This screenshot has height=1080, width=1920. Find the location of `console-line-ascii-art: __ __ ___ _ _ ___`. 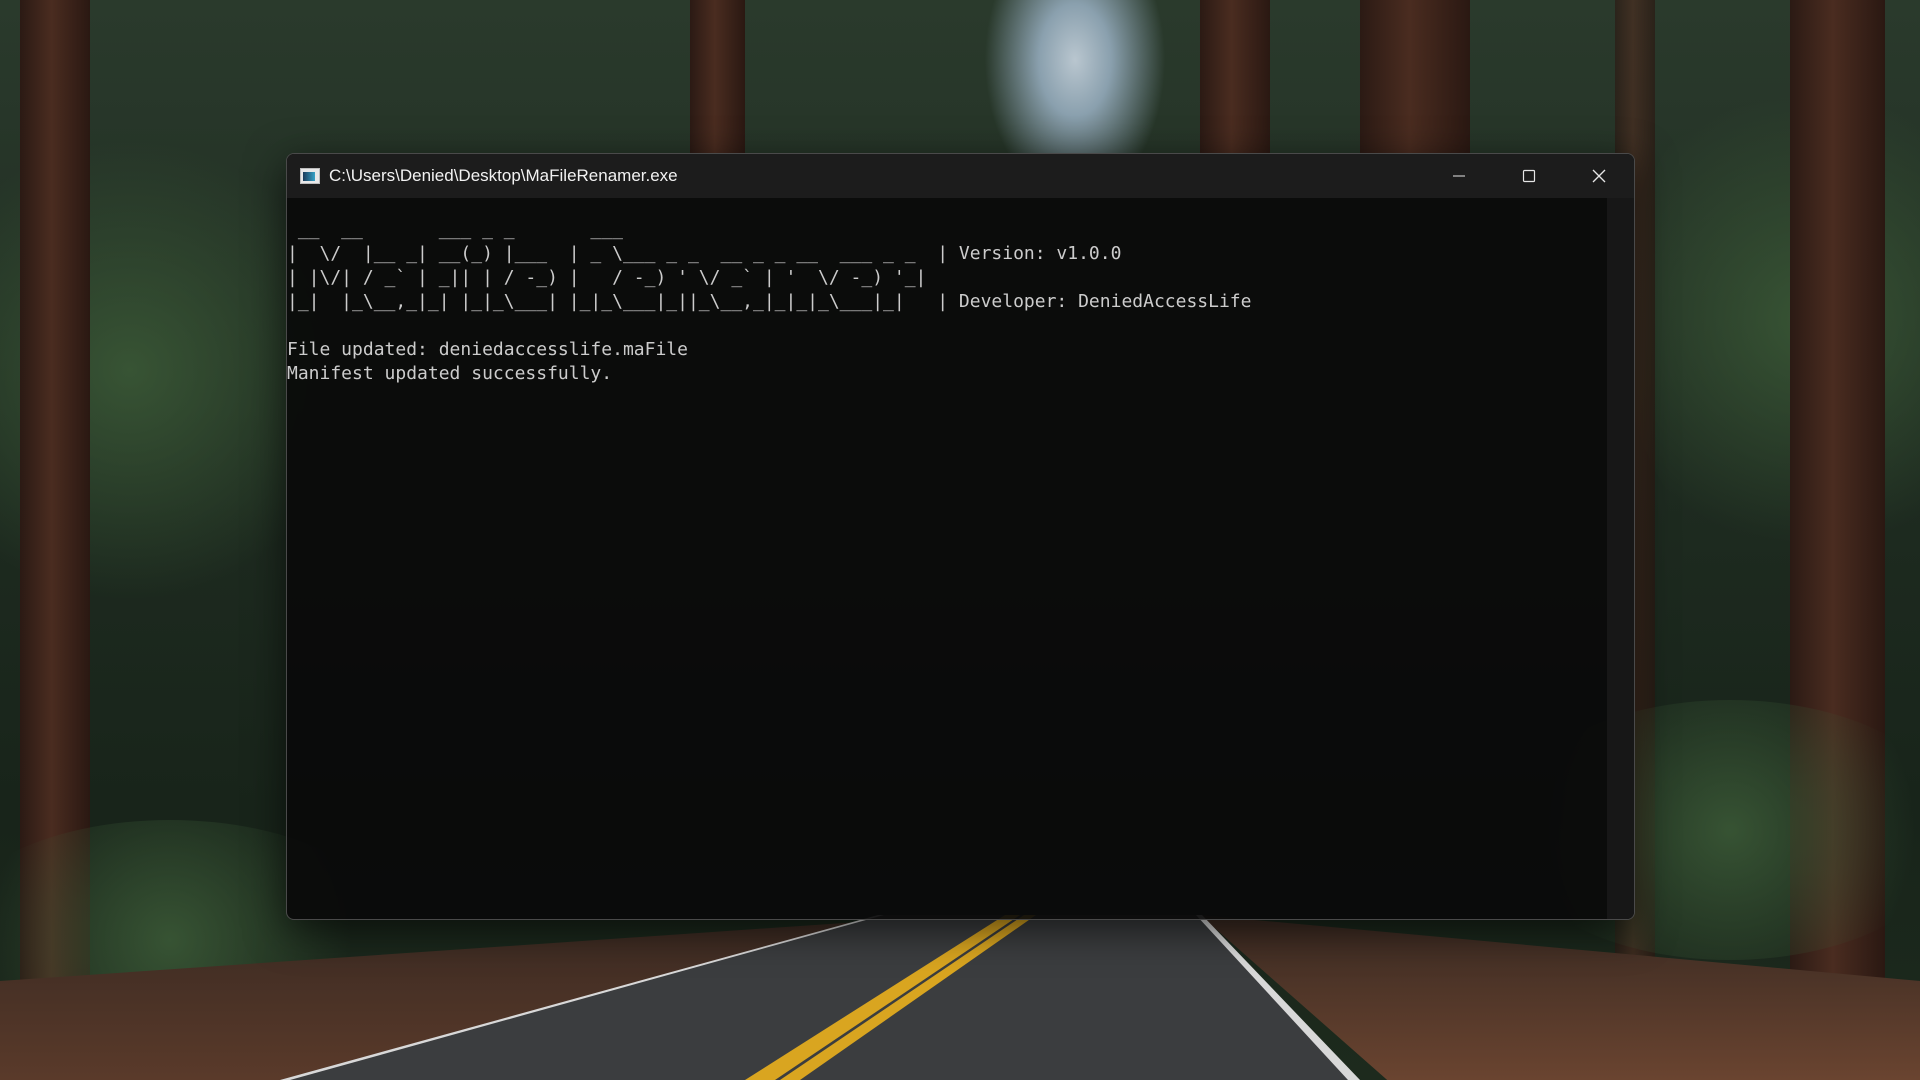

console-line-ascii-art: __ __ ___ _ _ ___ is located at coordinates (628, 229).